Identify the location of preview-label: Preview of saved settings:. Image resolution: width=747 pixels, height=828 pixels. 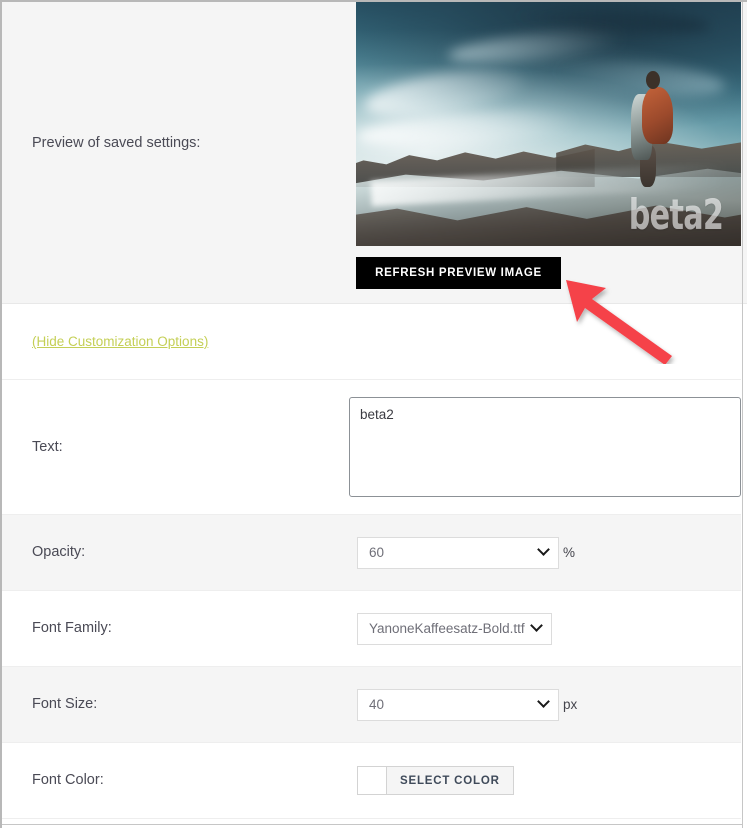
(116, 143).